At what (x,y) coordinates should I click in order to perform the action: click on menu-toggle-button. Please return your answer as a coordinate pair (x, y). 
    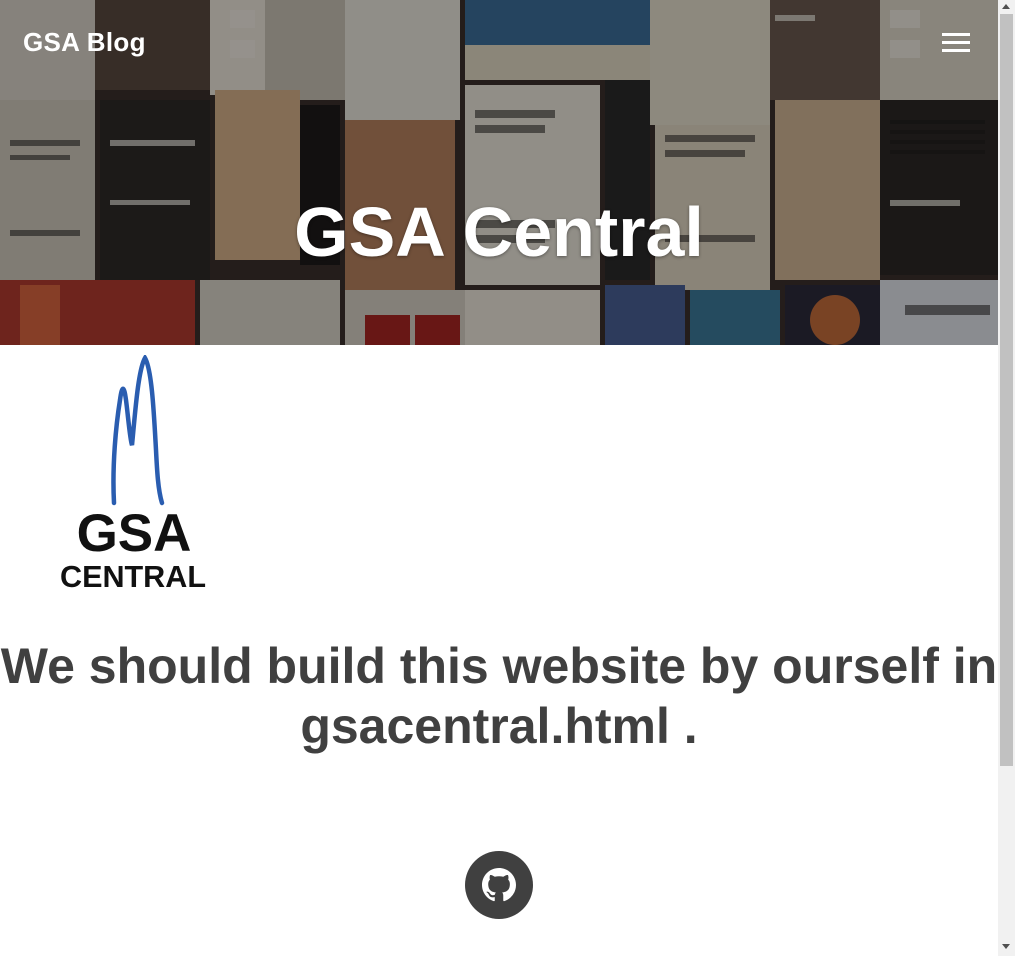
    Looking at the image, I should click on (956, 43).